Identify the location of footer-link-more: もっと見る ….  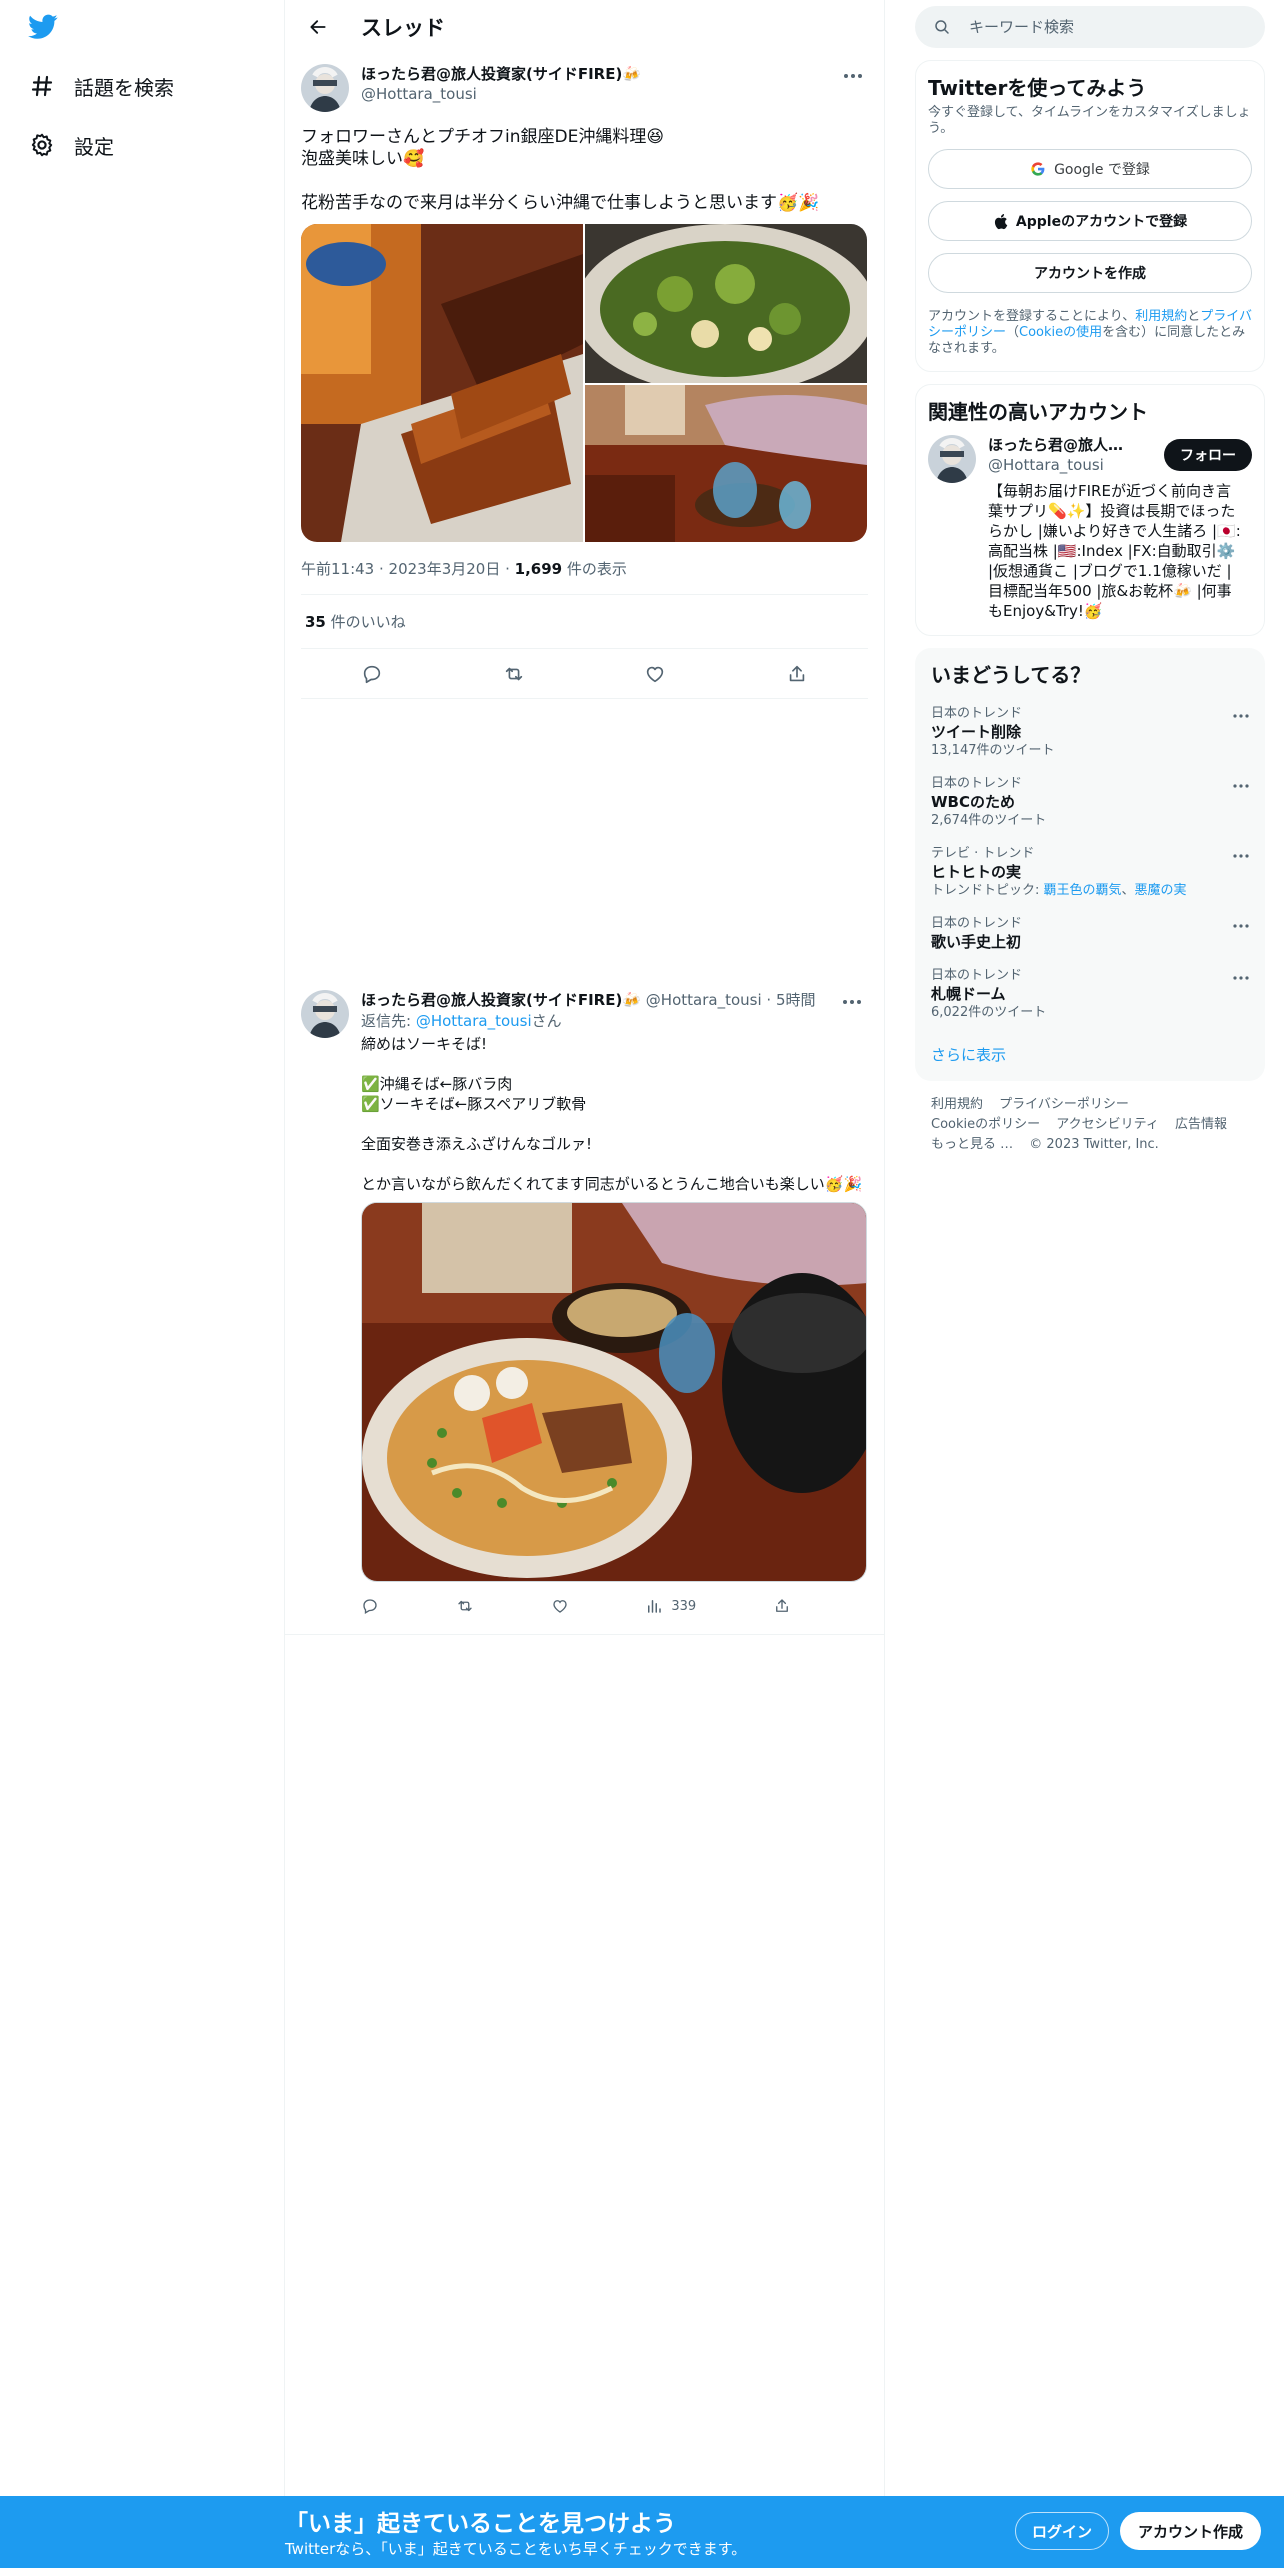
(972, 1144).